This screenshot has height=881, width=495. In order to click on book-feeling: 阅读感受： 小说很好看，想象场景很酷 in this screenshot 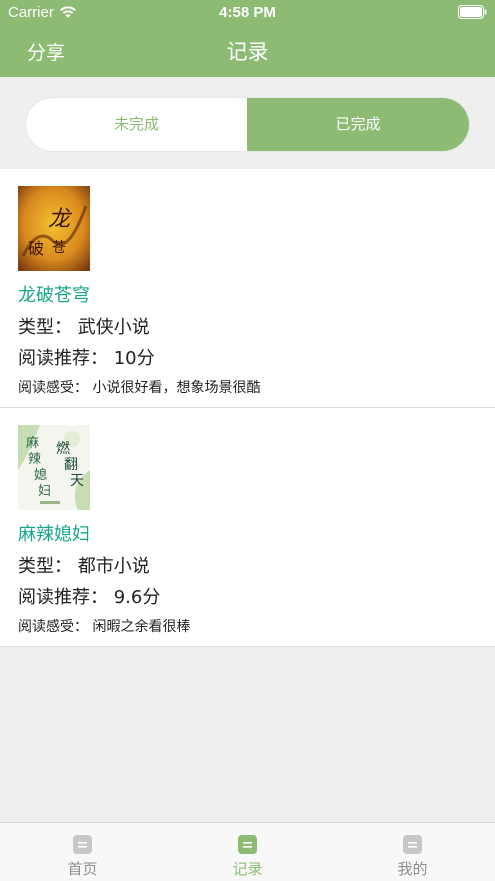, I will do `click(139, 388)`.